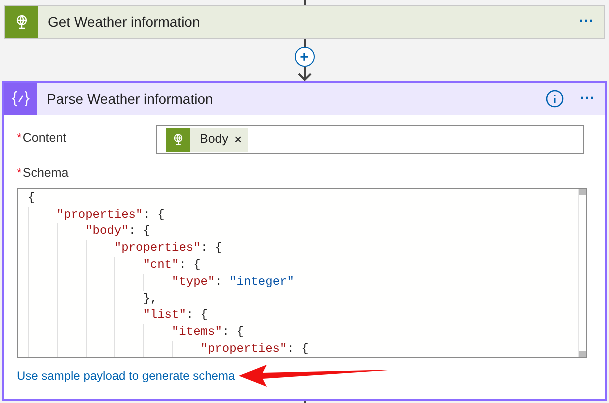 This screenshot has height=403, width=609. Describe the element at coordinates (304, 74) in the screenshot. I see `arrow-down-icon` at that location.